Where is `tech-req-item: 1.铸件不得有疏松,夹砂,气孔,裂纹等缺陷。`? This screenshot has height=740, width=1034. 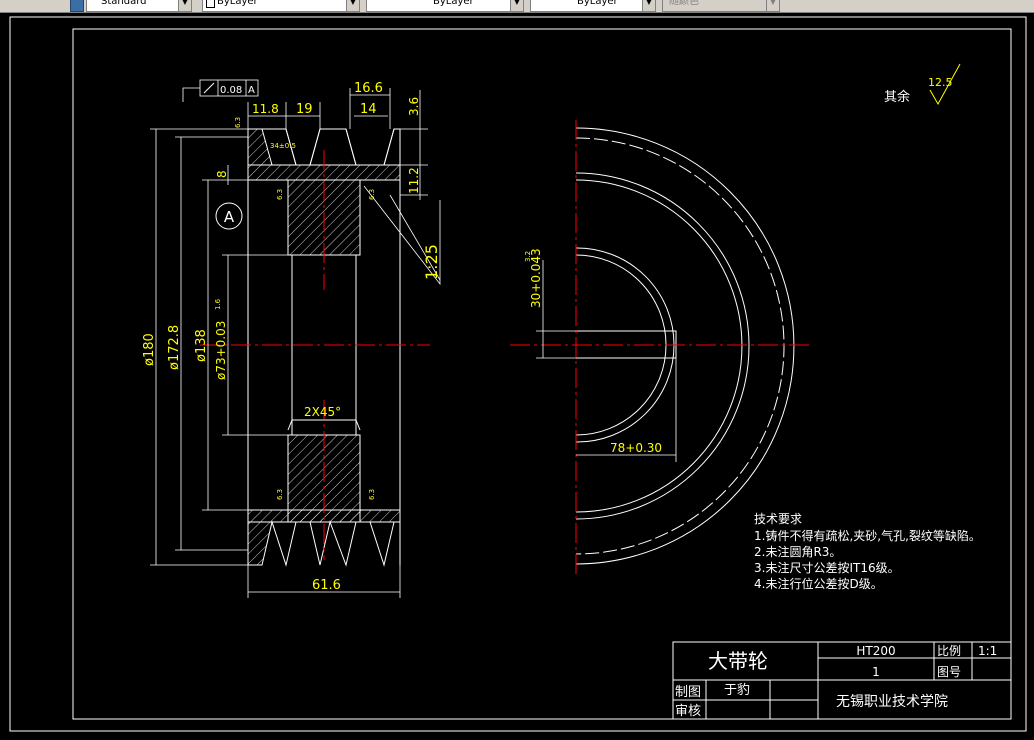
tech-req-item: 1.铸件不得有疏松,夹砂,气孔,裂纹等缺陷。 is located at coordinates (867, 535).